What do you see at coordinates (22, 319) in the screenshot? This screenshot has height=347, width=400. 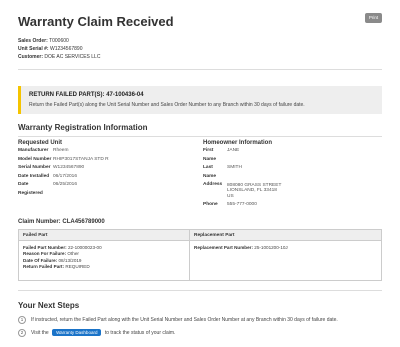 I see `step-number-badge: 1` at bounding box center [22, 319].